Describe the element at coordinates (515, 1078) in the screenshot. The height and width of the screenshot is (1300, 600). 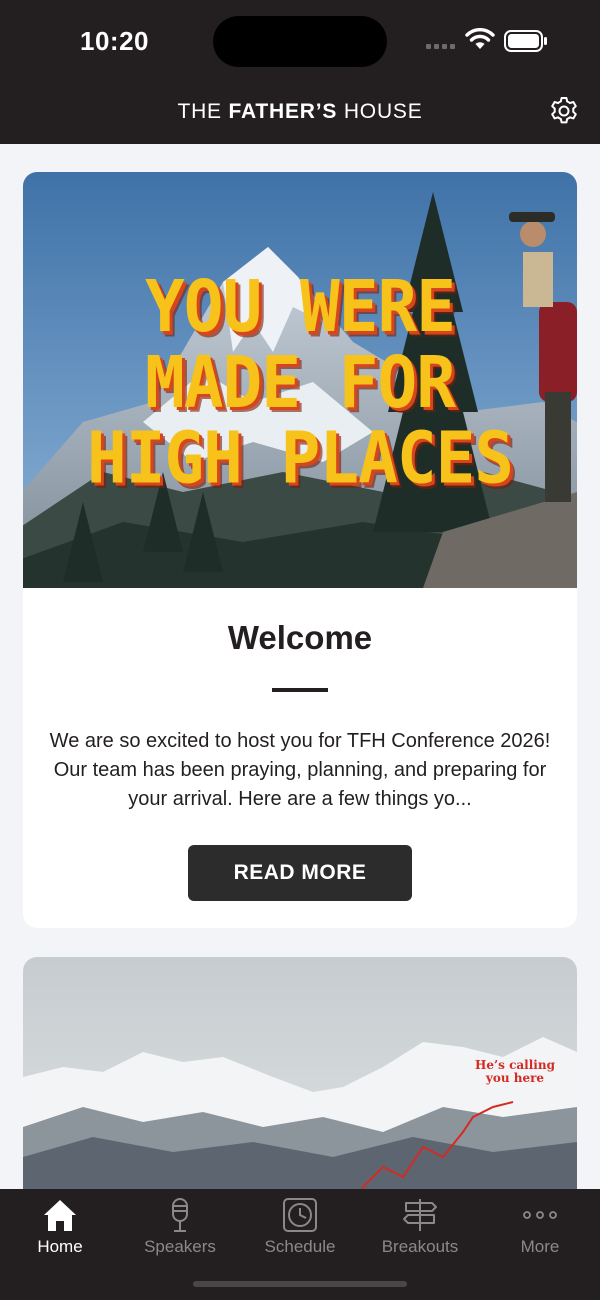
I see `caption-line-2: you here` at that location.